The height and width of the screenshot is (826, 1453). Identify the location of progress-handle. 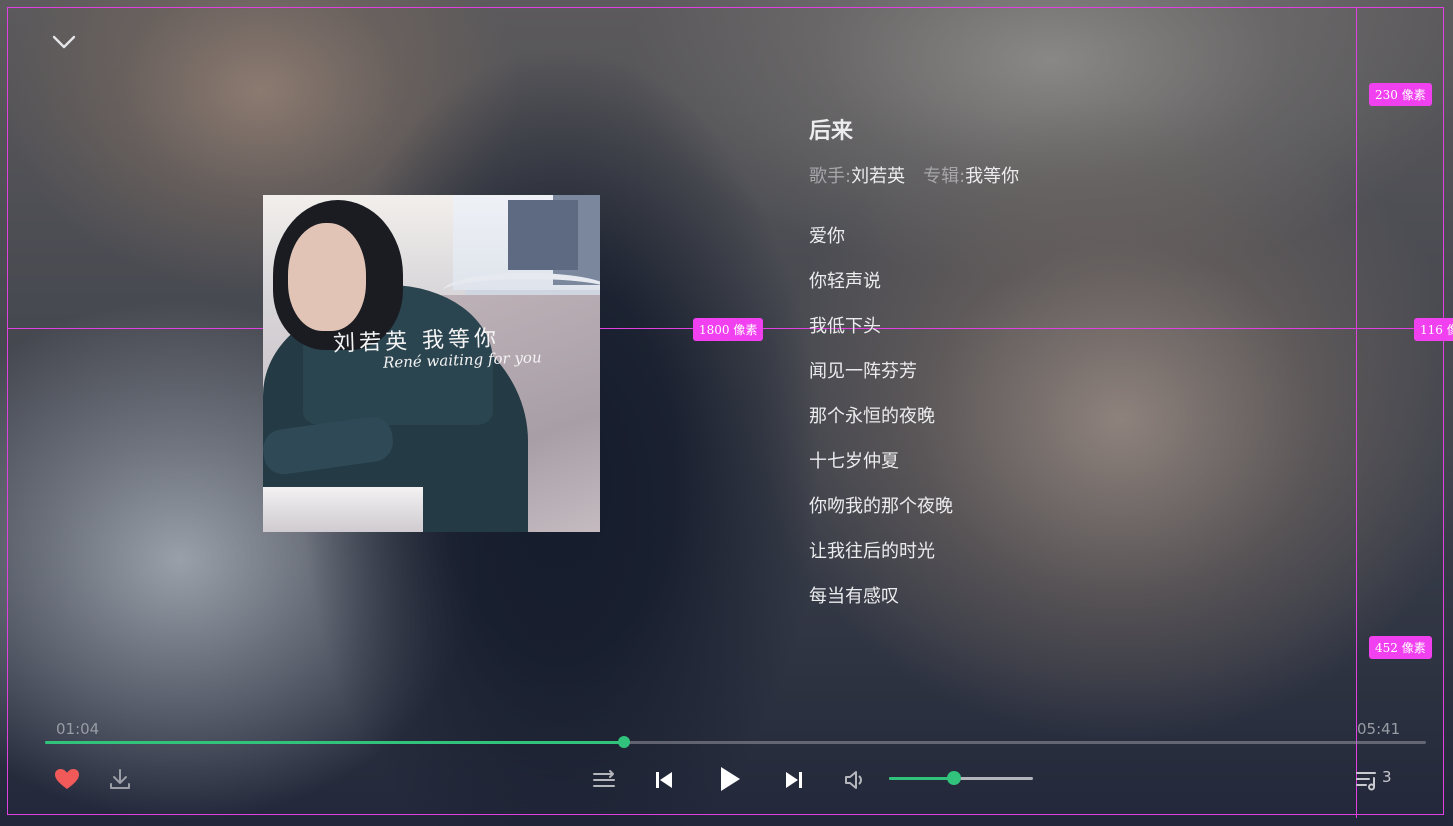
(623, 742).